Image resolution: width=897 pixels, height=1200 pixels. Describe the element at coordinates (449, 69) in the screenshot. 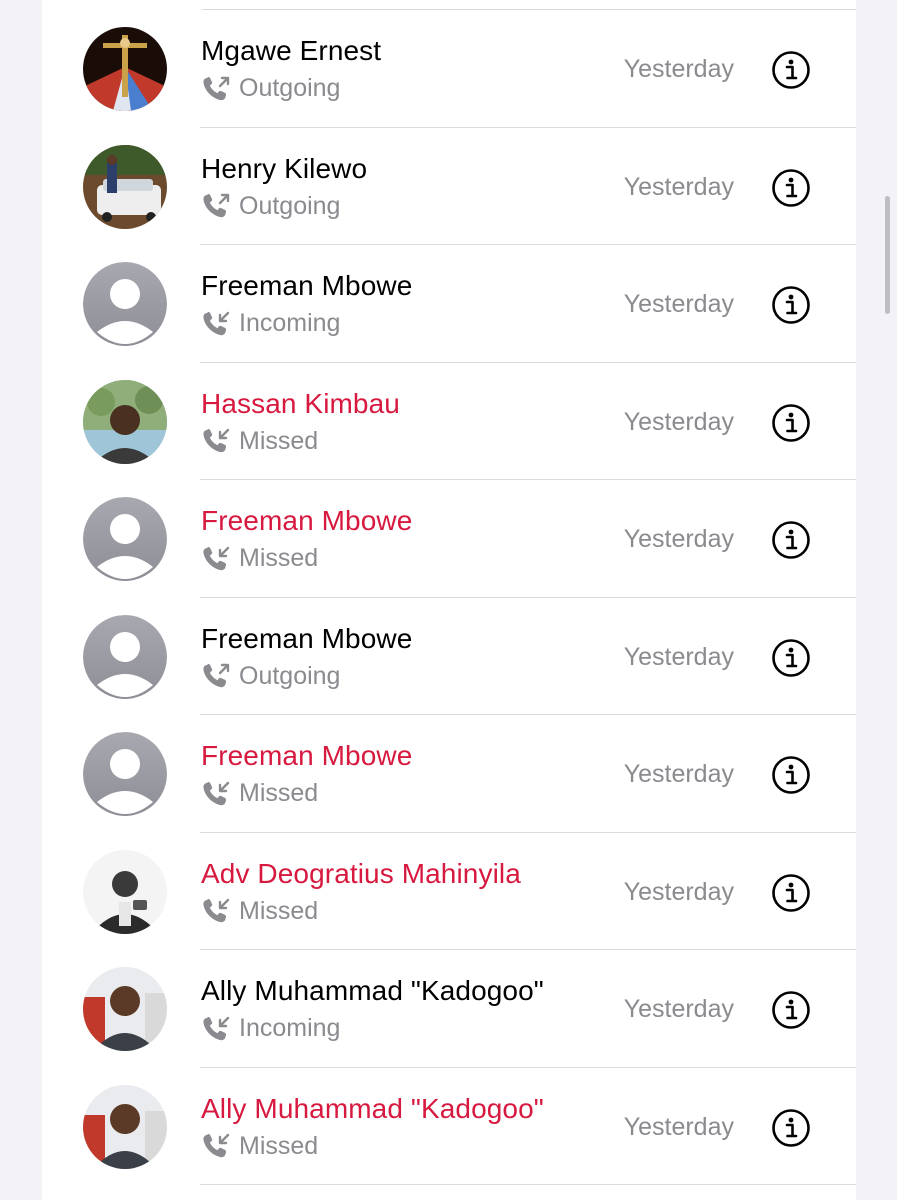

I see `call-row: Mgawe Ernest Outgoing Yesterday` at that location.